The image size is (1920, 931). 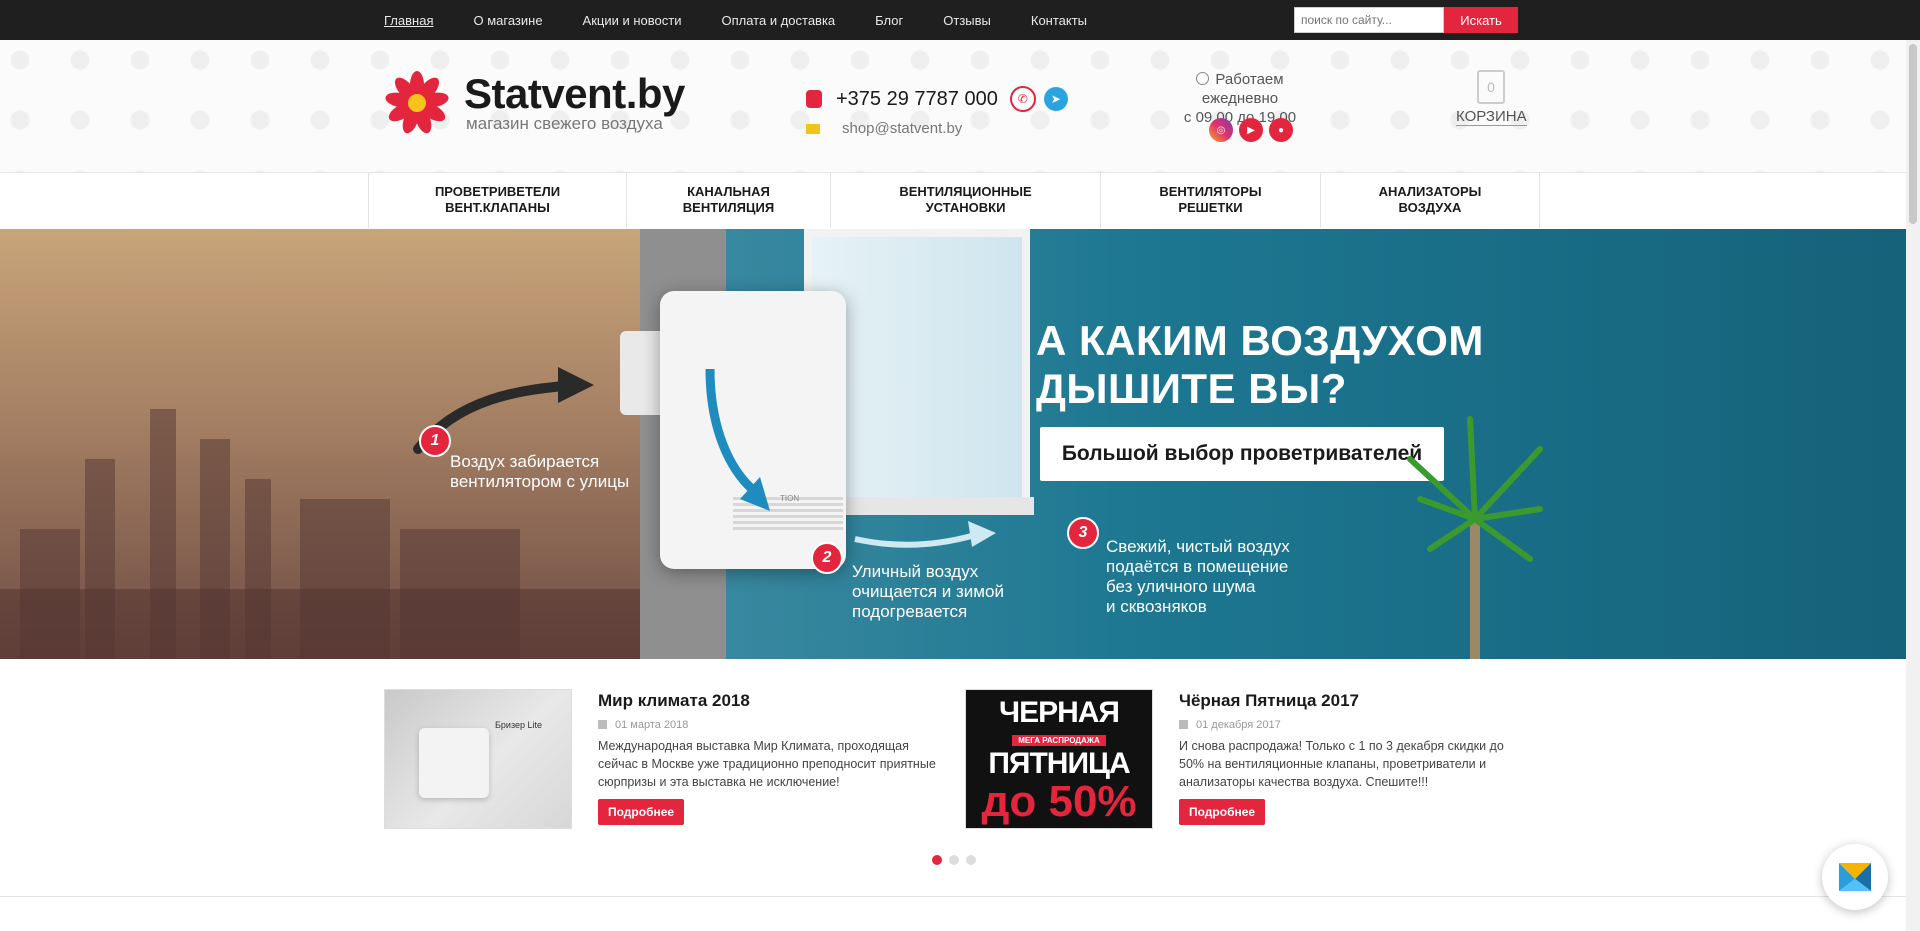 What do you see at coordinates (915, 571) in the screenshot?
I see `step-line: Уличный воздух` at bounding box center [915, 571].